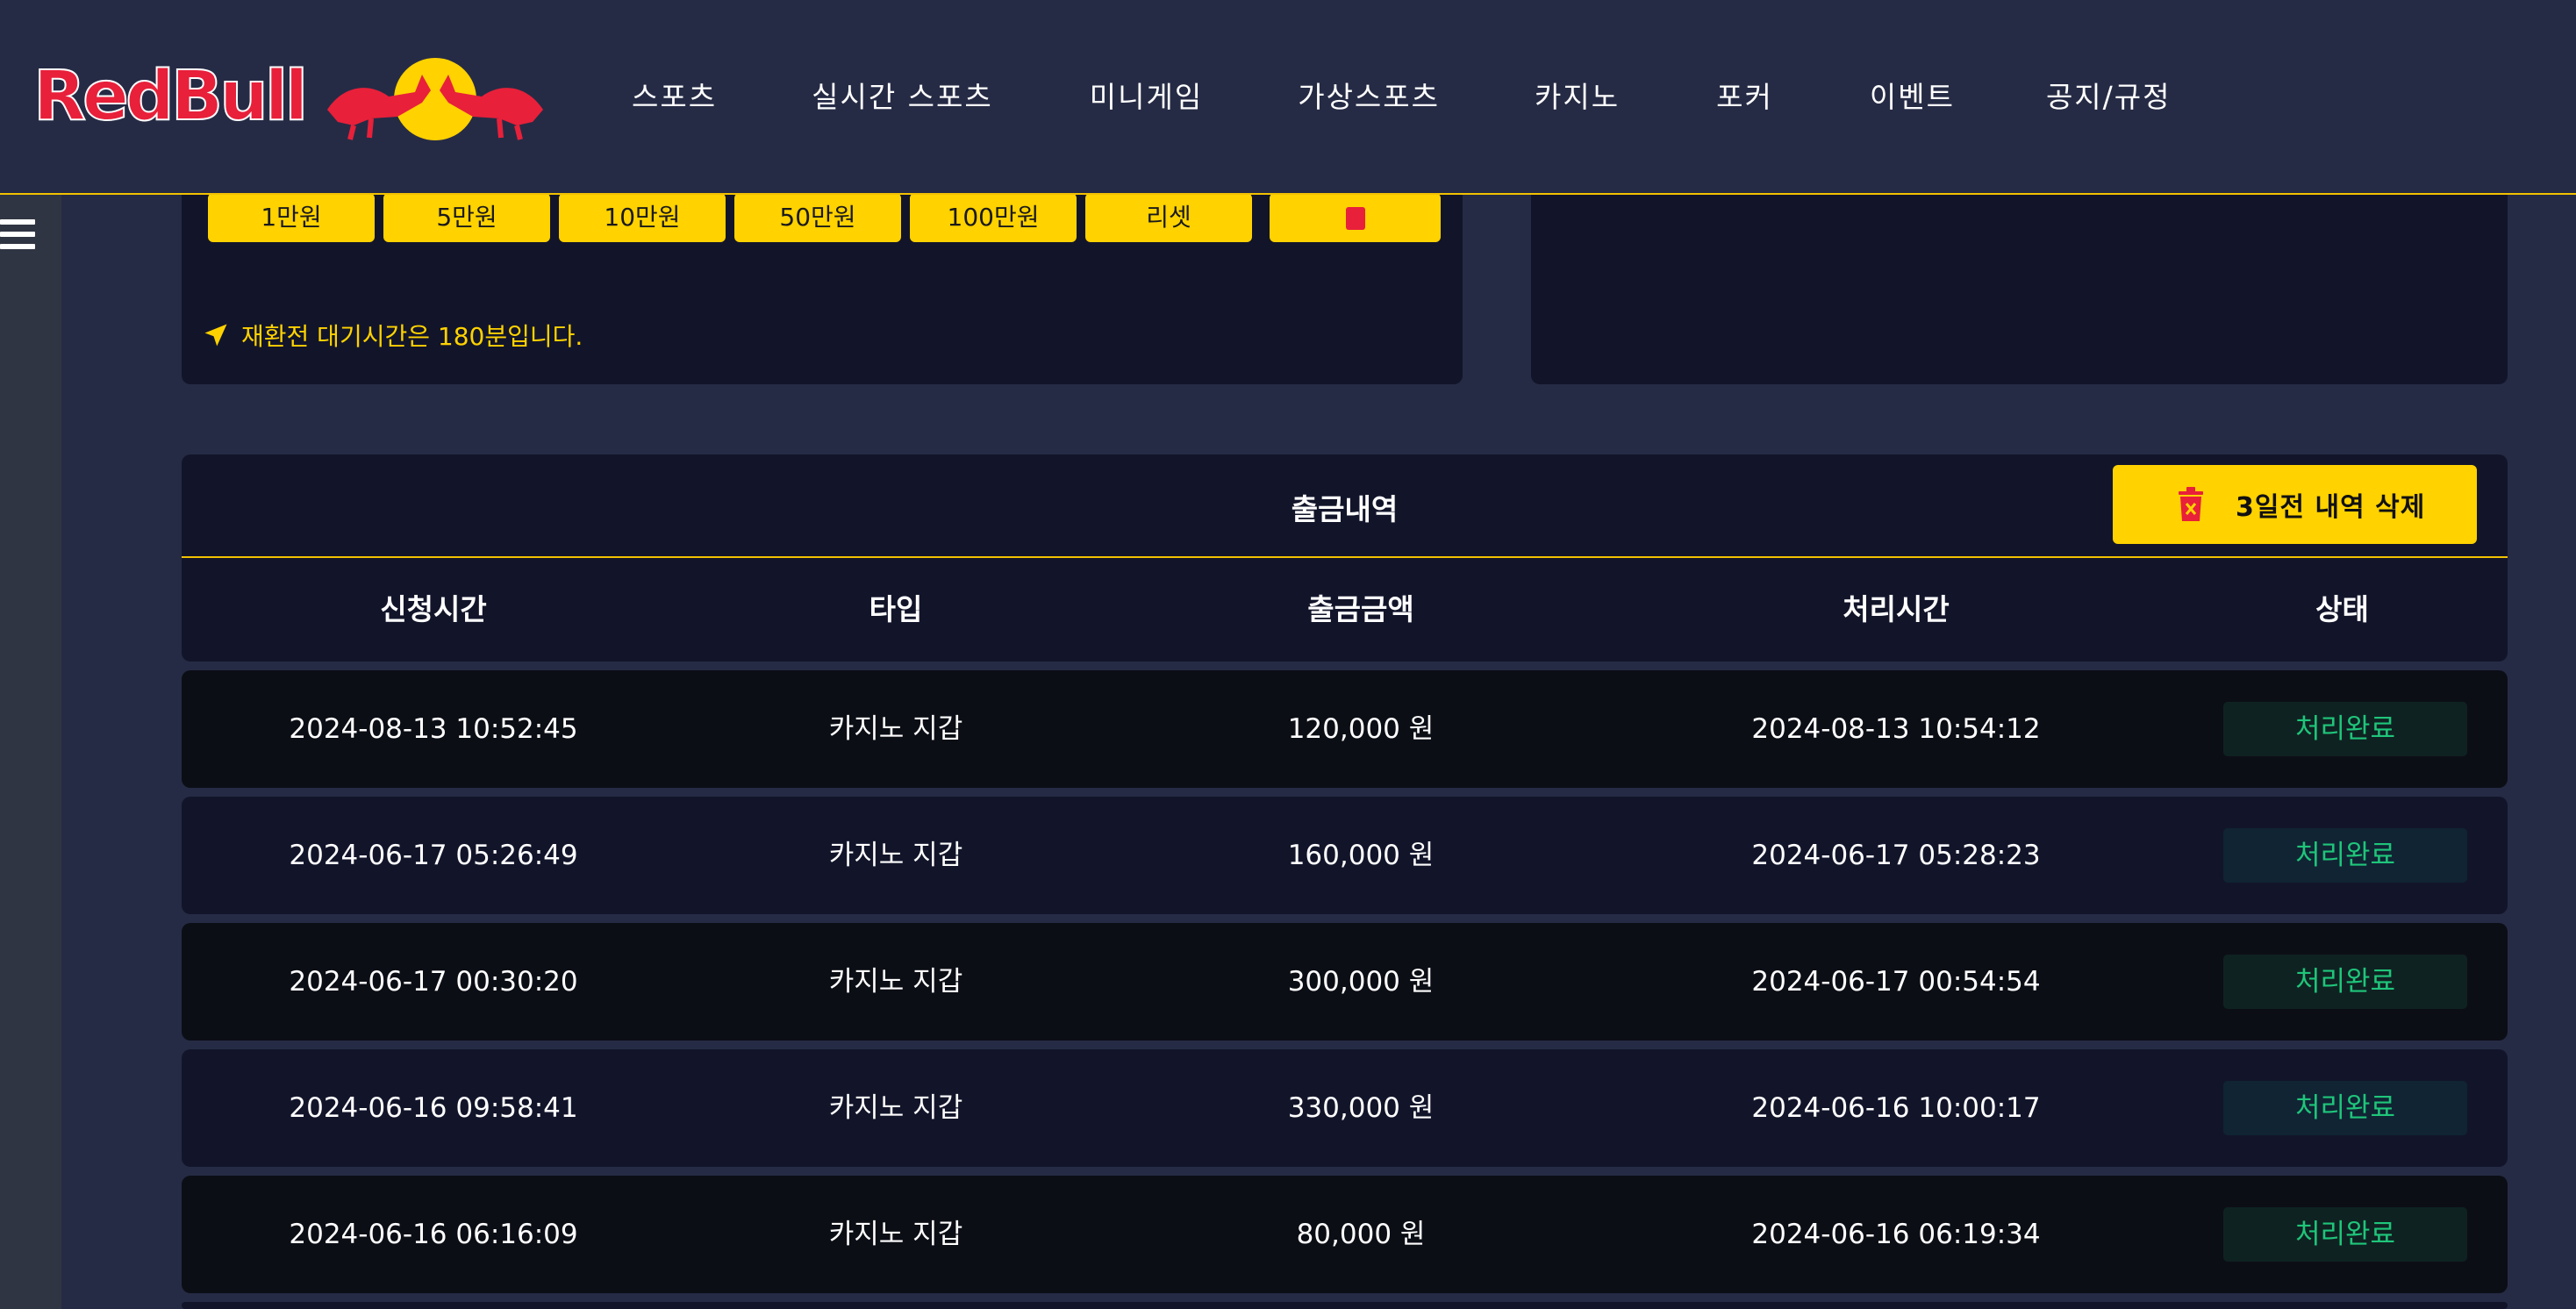 The image size is (2576, 1309). What do you see at coordinates (1360, 609) in the screenshot?
I see `column-header-amount: 출금금액` at bounding box center [1360, 609].